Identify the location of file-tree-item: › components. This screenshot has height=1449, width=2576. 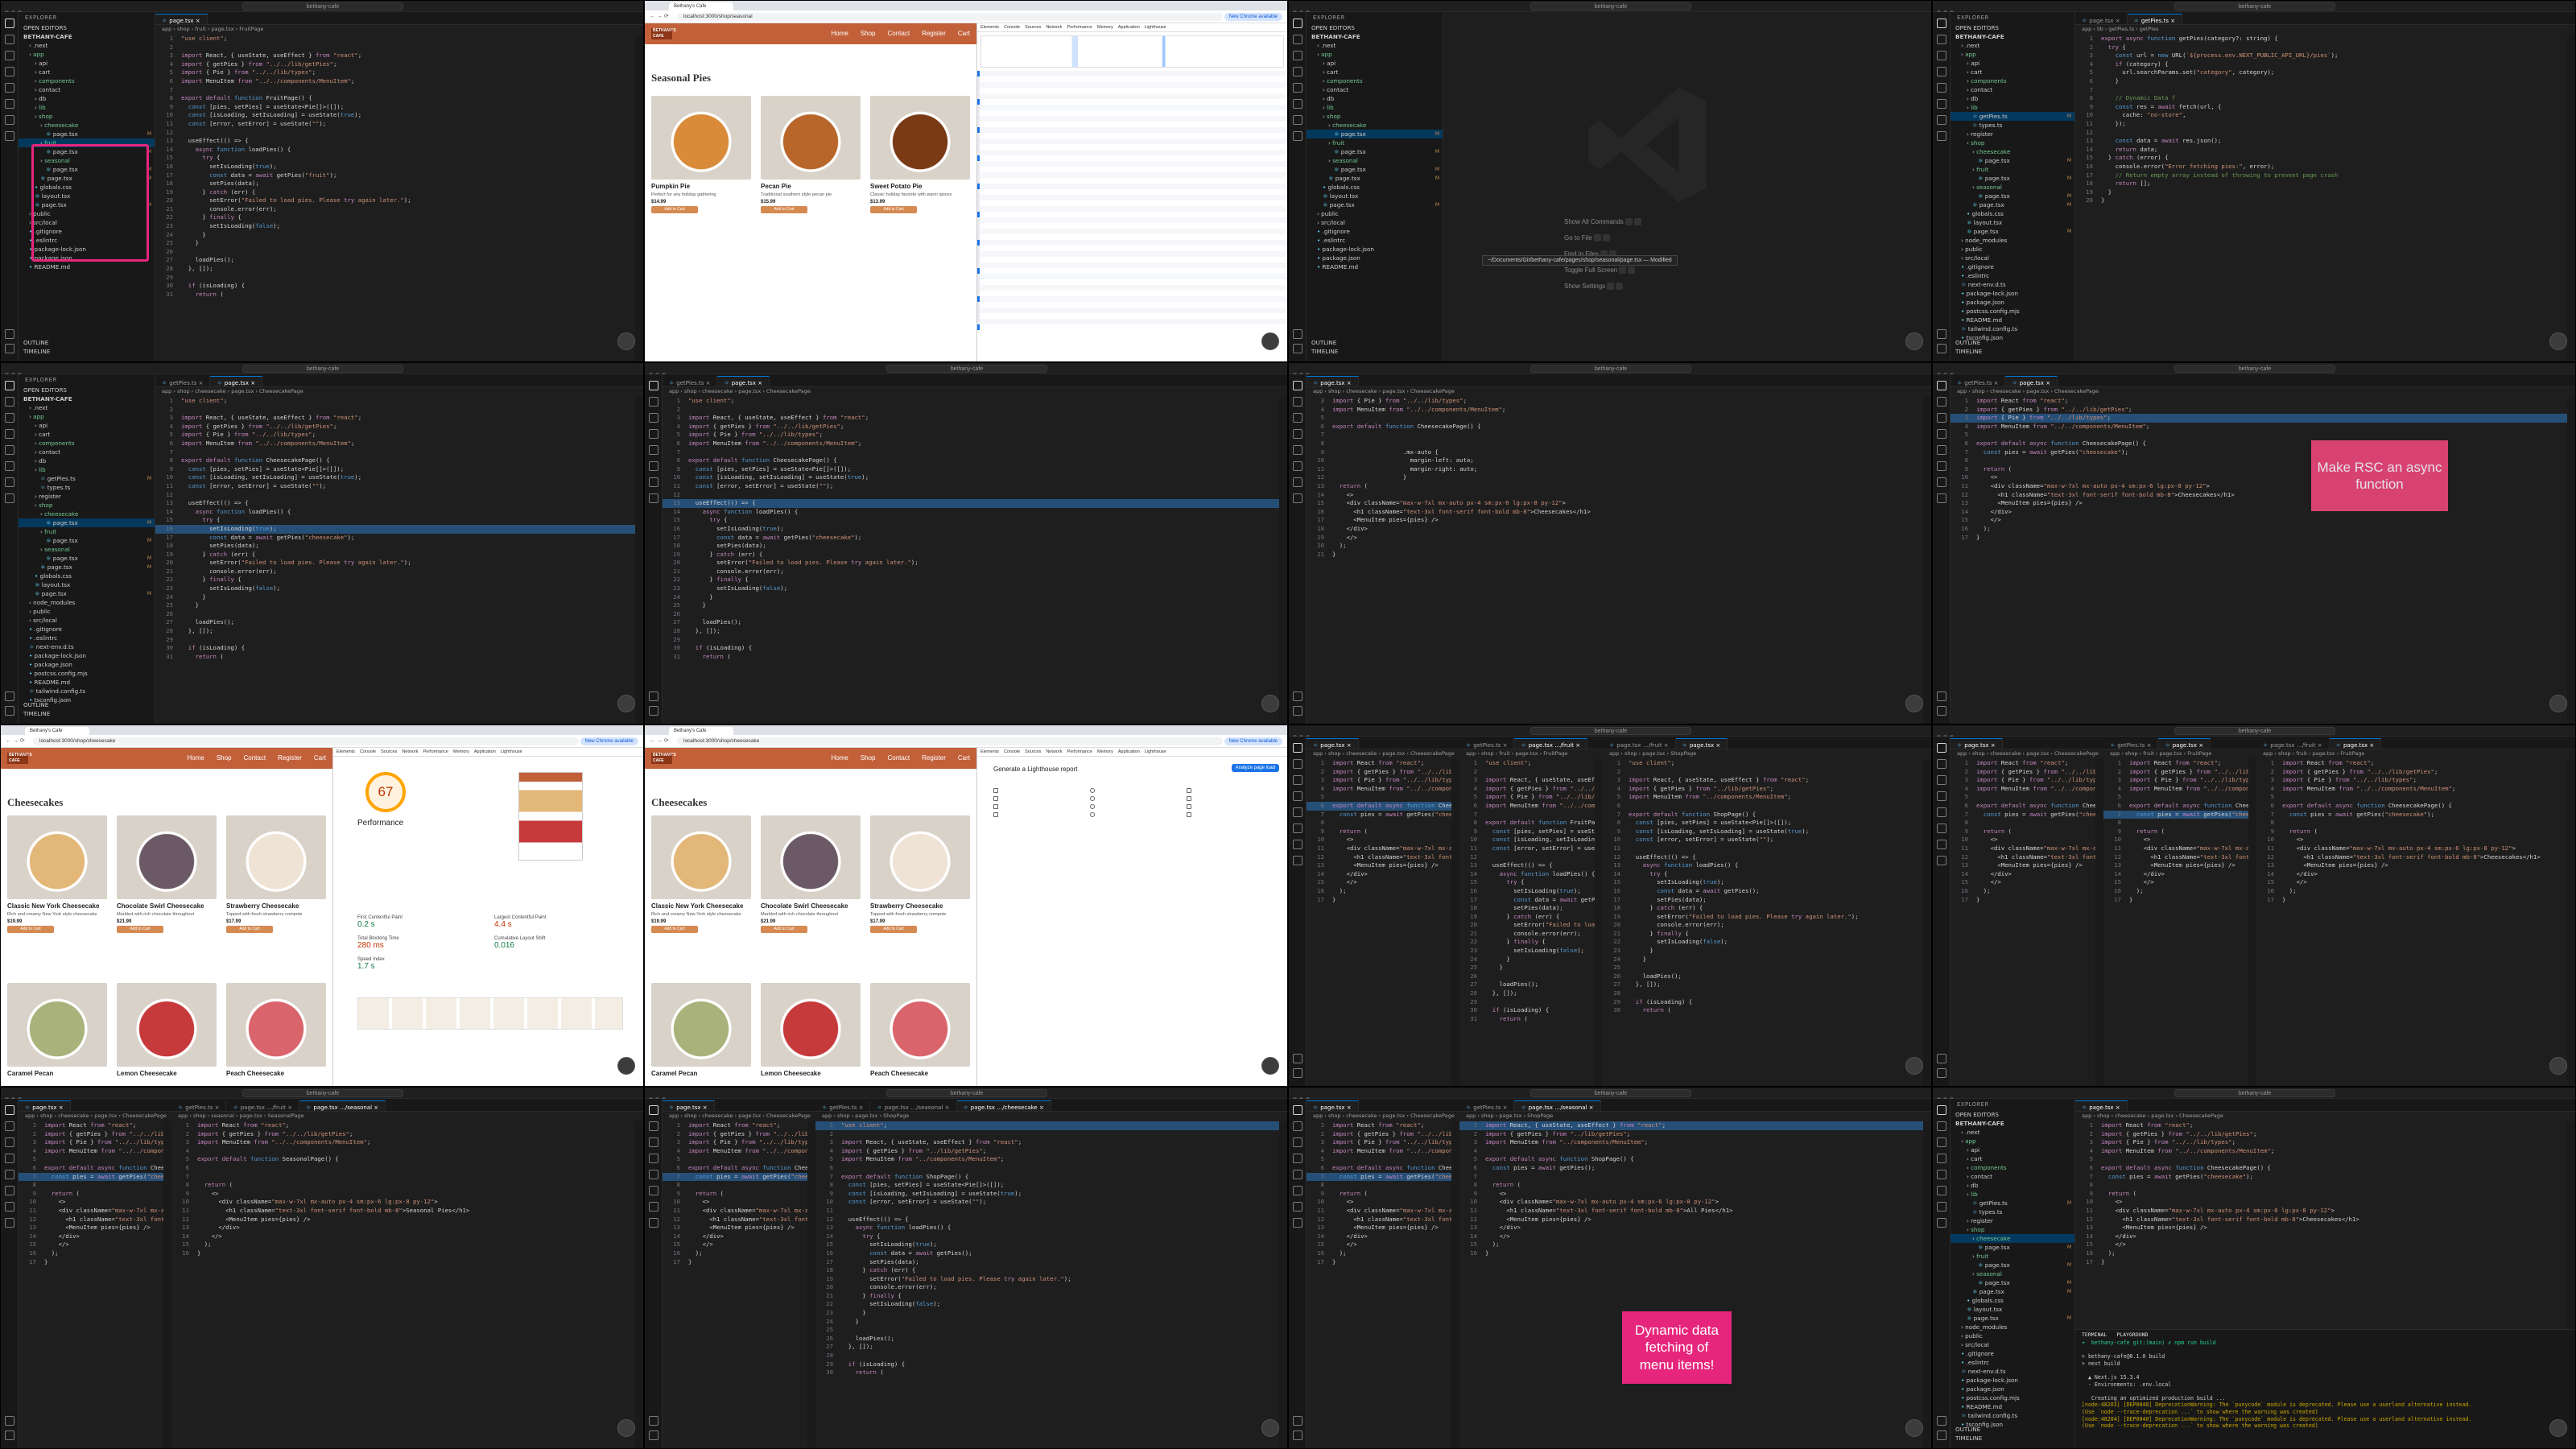
(2013, 80).